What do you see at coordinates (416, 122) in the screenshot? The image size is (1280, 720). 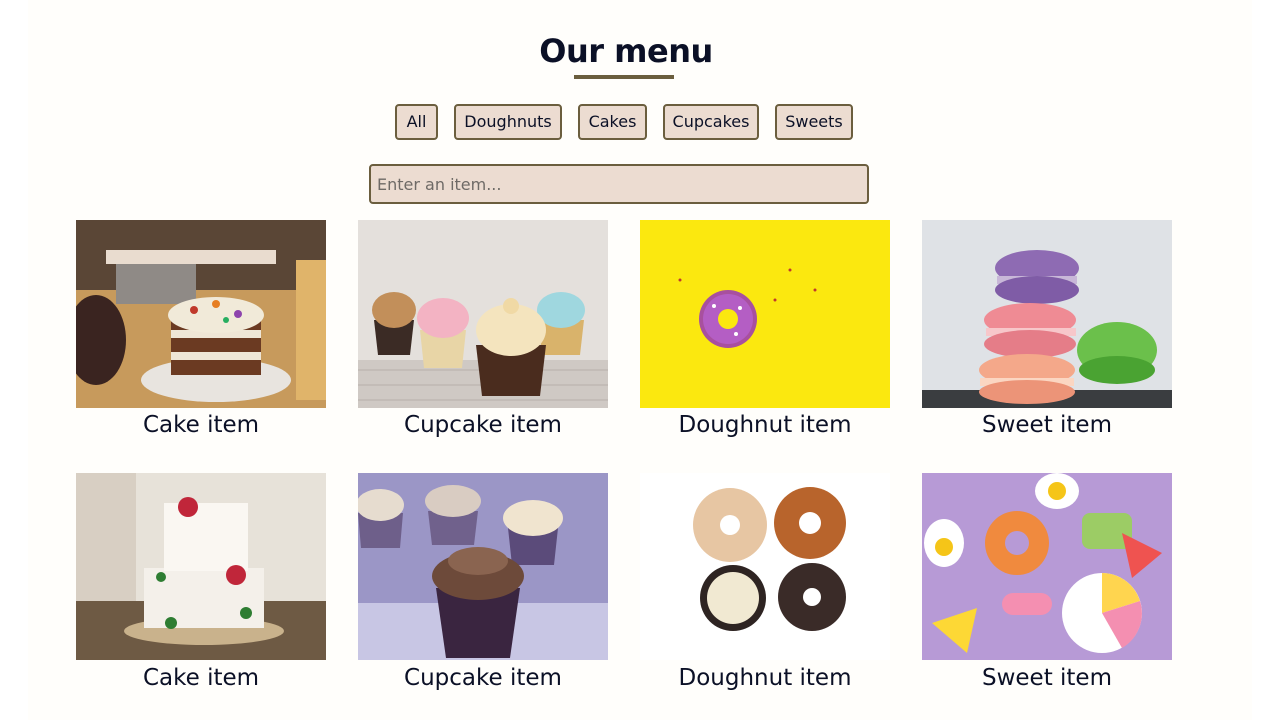 I see `filter-all-button: All` at bounding box center [416, 122].